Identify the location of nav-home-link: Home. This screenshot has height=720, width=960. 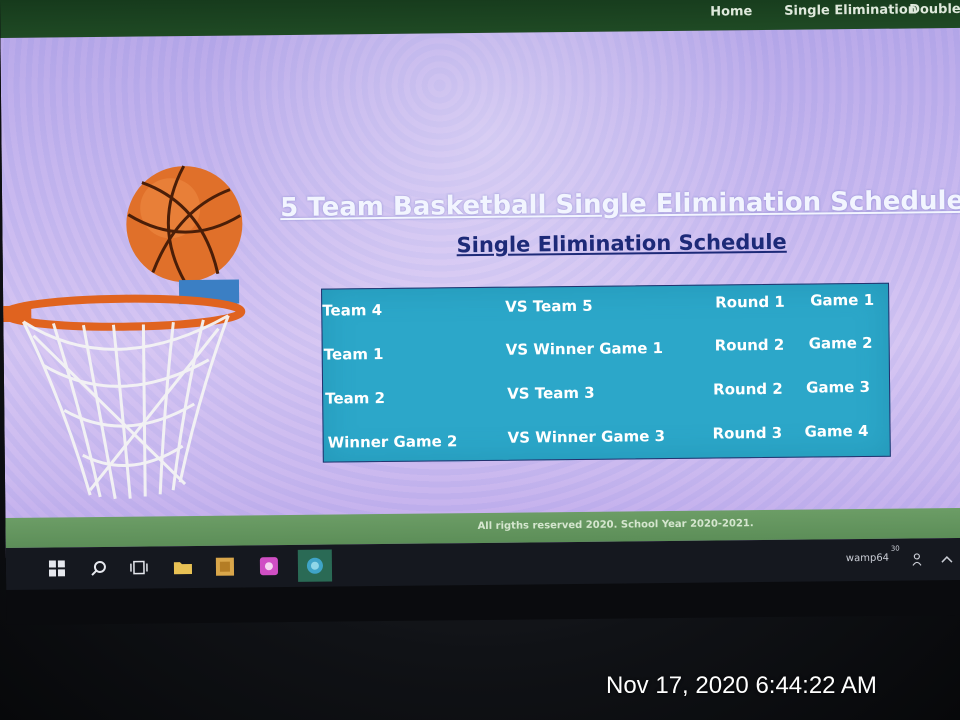
(731, 11).